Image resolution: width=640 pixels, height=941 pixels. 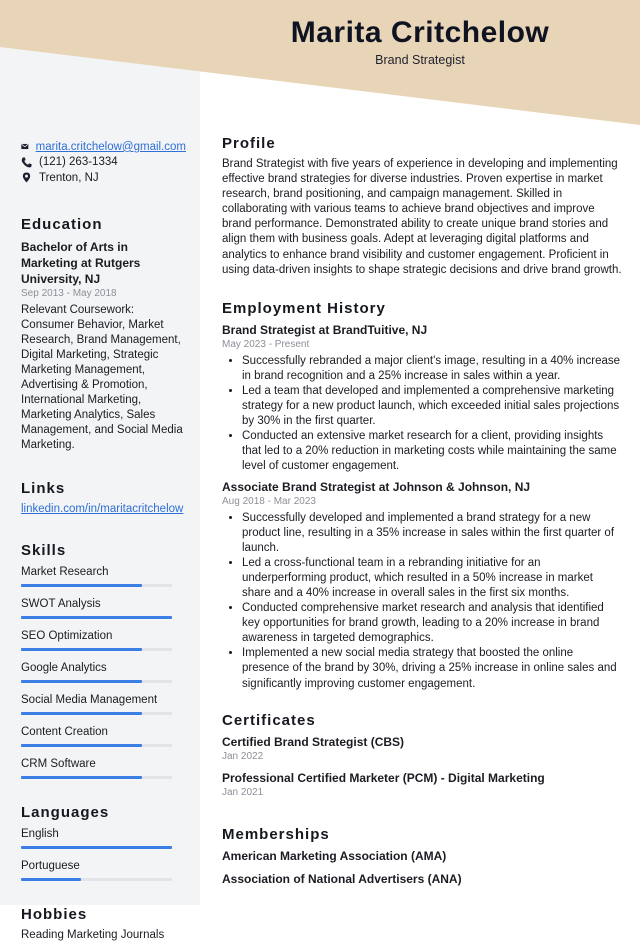 What do you see at coordinates (93, 934) in the screenshot?
I see `hobby-item: Reading Marketing Journals` at bounding box center [93, 934].